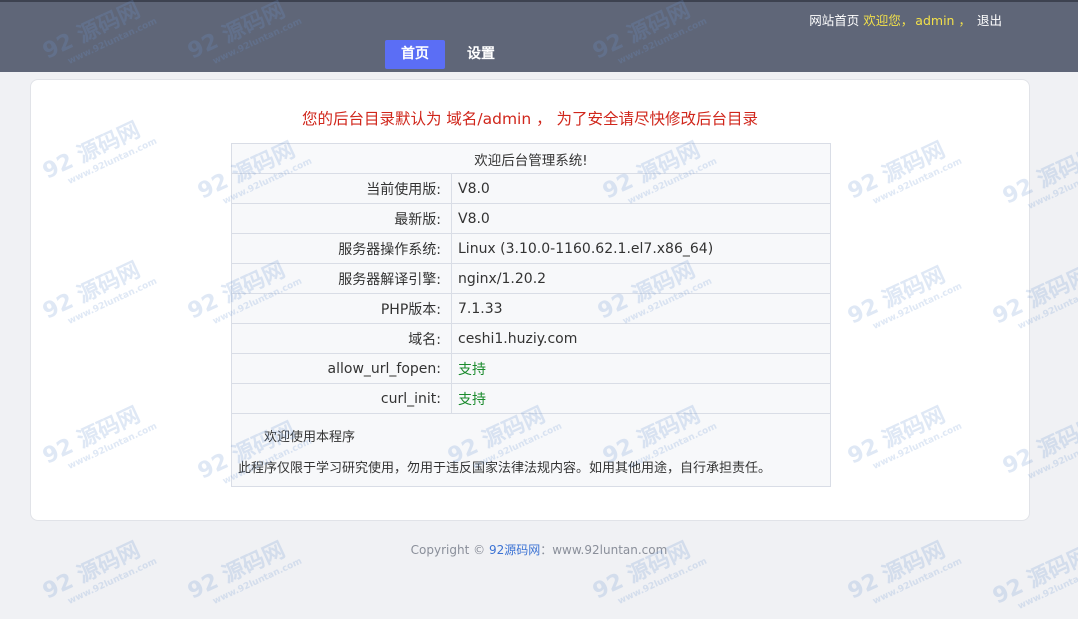  I want to click on table-row: 服务器解译引擎: nginx/1.20.2, so click(531, 278).